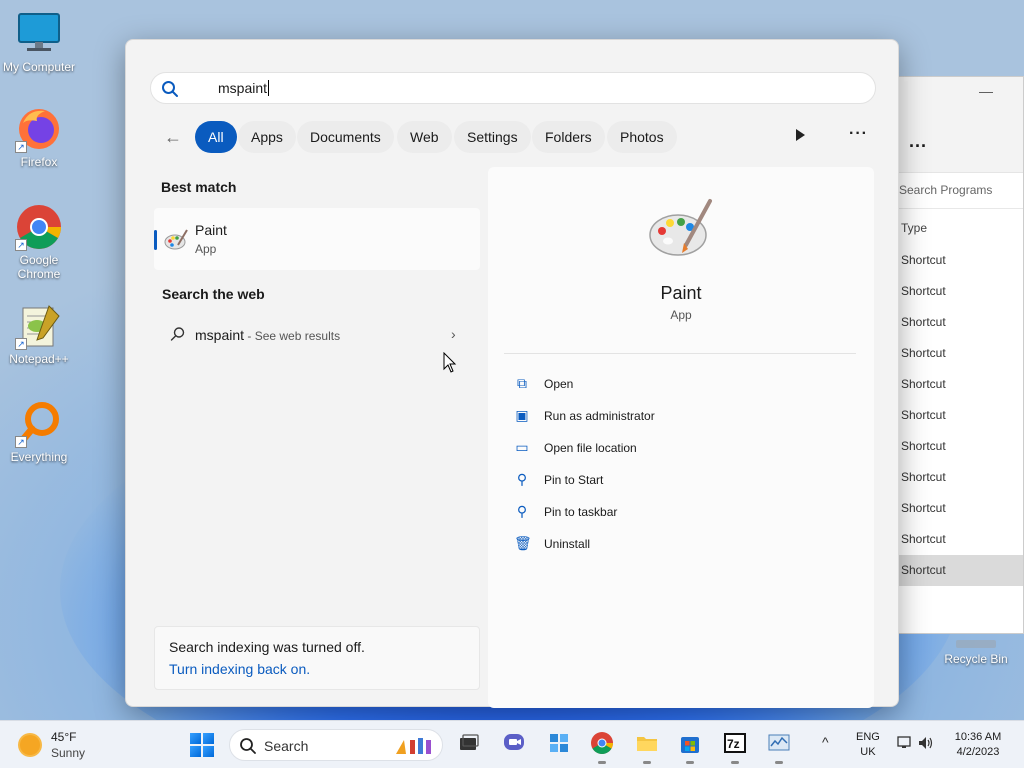  What do you see at coordinates (581, 512) in the screenshot?
I see `action-label: Pin to taskbar` at bounding box center [581, 512].